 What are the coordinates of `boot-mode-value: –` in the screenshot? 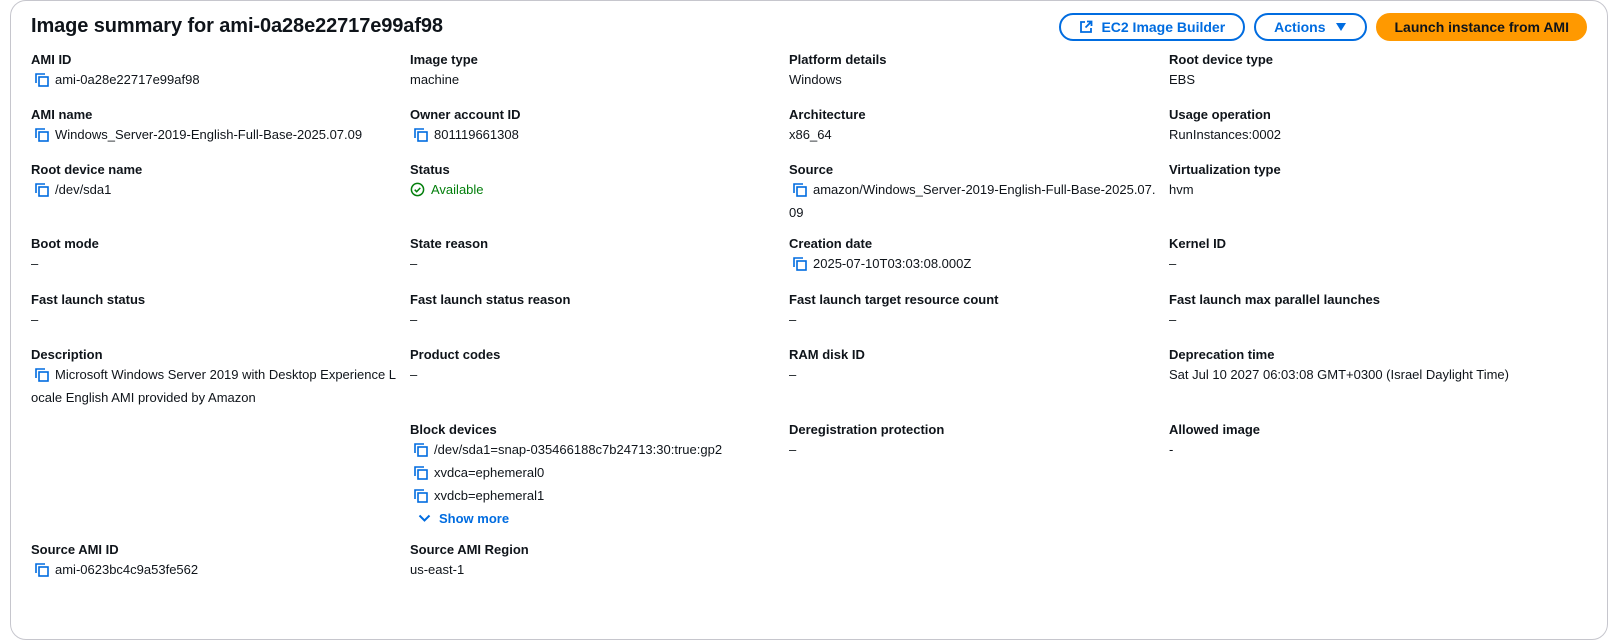 It's located at (35, 263).